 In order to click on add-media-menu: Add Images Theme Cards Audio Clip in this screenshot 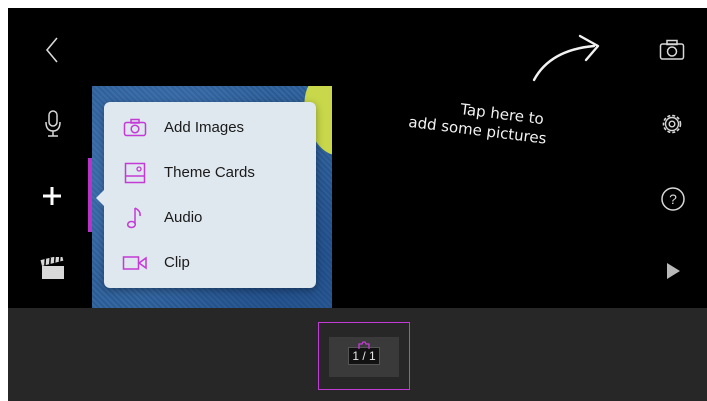, I will do `click(206, 195)`.